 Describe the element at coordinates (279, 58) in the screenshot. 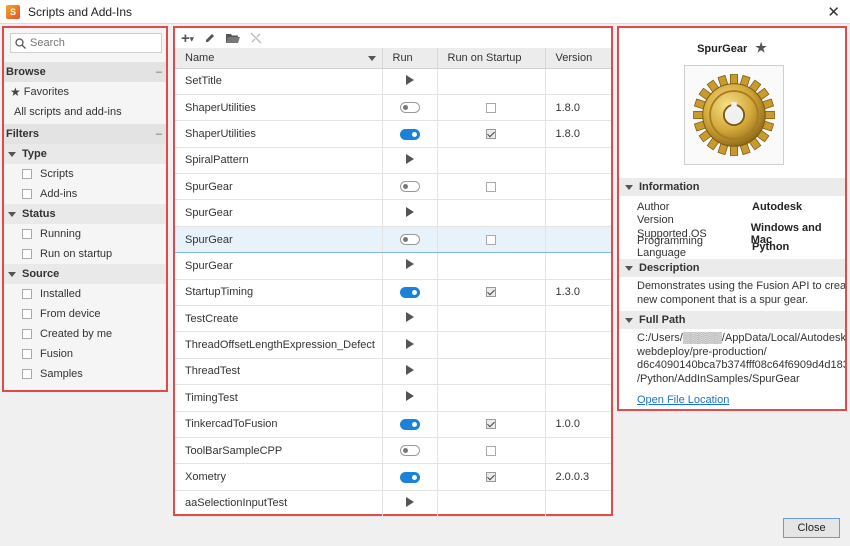

I see `col-name-header: Name` at that location.